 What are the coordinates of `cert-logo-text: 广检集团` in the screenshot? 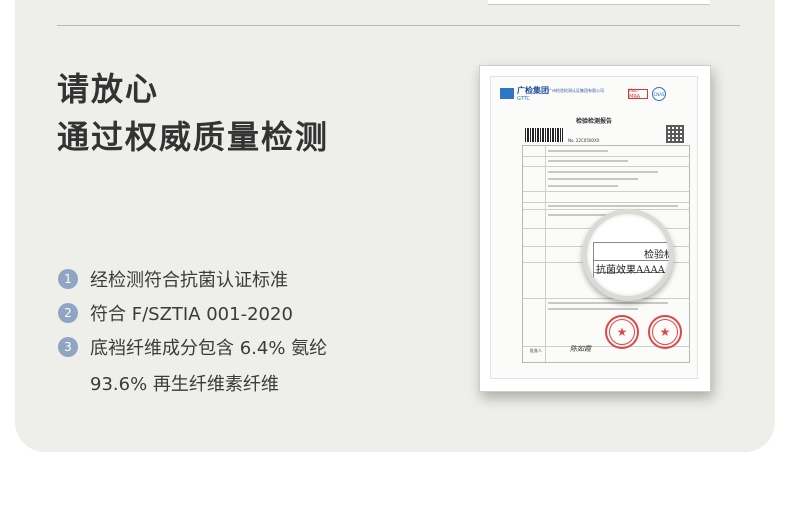 It's located at (533, 90).